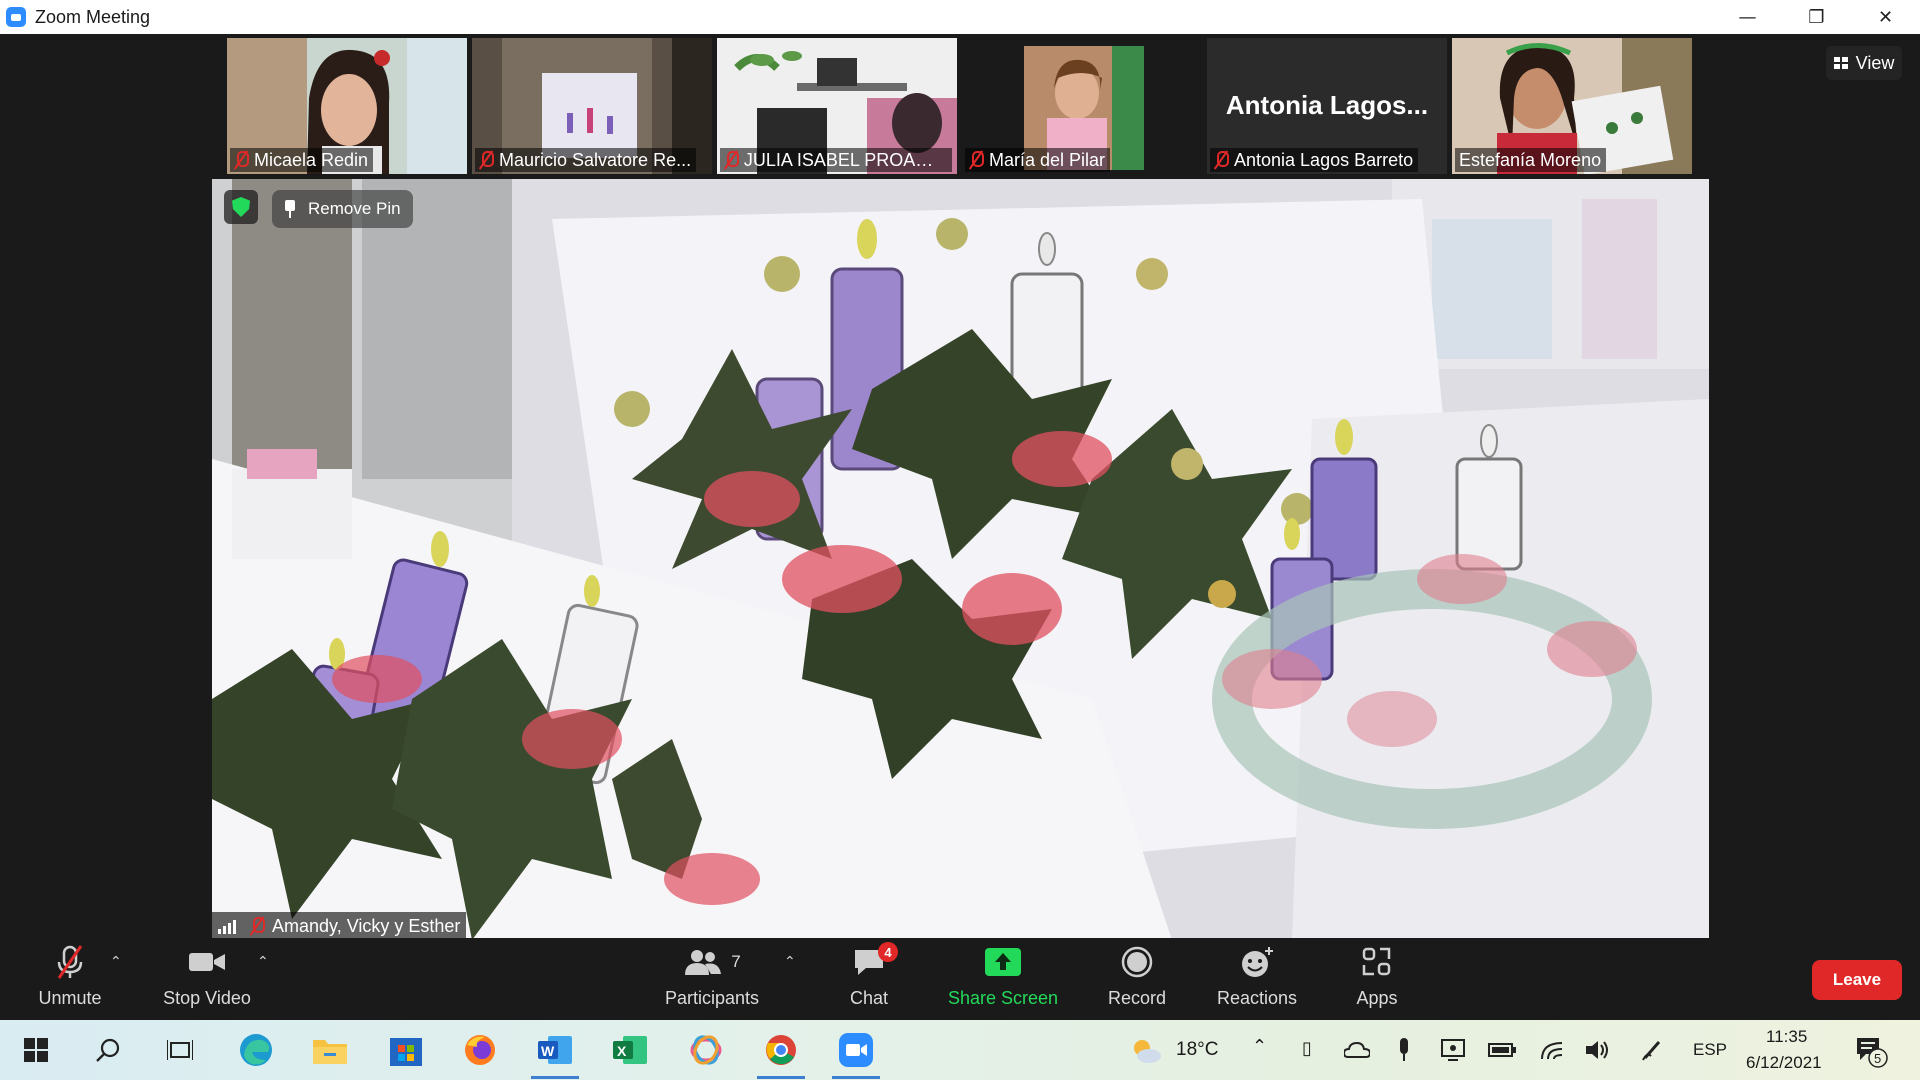 This screenshot has height=1080, width=1920. I want to click on device-icon: ▯, so click(1307, 1048).